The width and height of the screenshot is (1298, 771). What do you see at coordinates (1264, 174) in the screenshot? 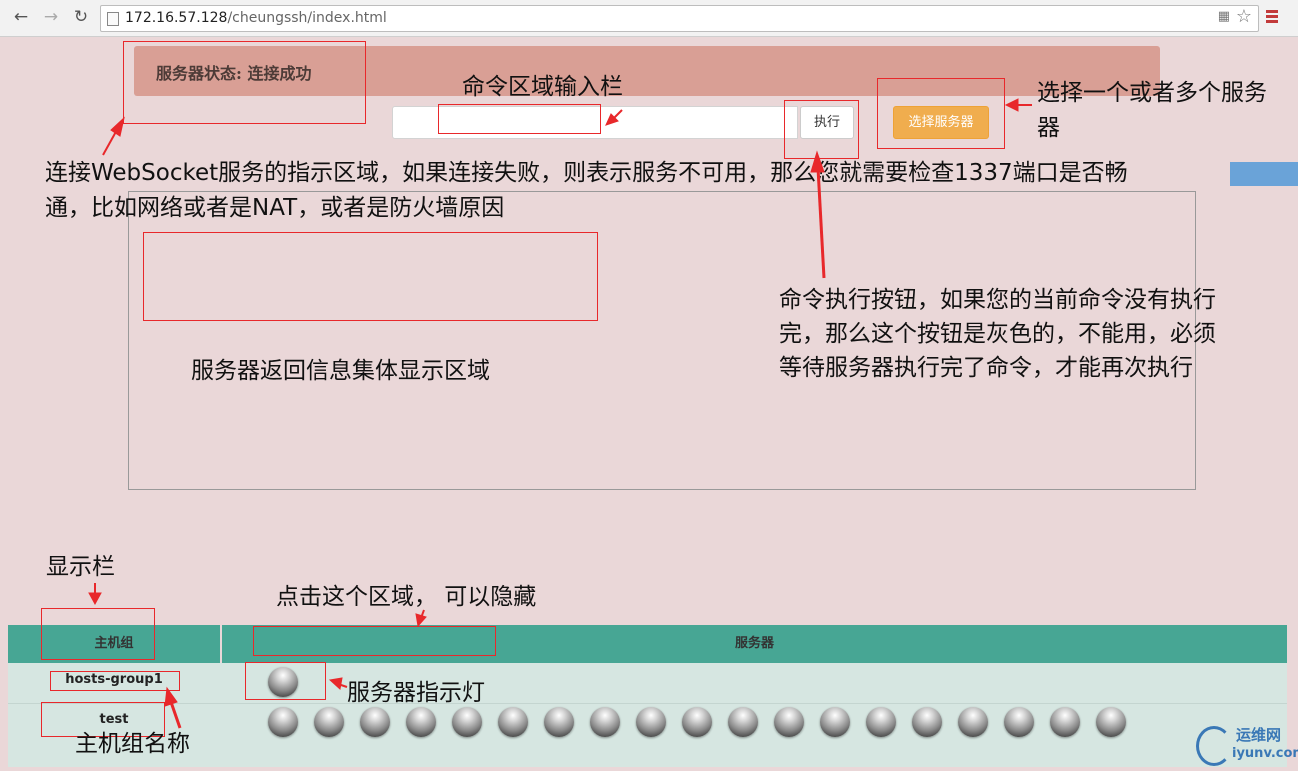
I see `side-badge` at bounding box center [1264, 174].